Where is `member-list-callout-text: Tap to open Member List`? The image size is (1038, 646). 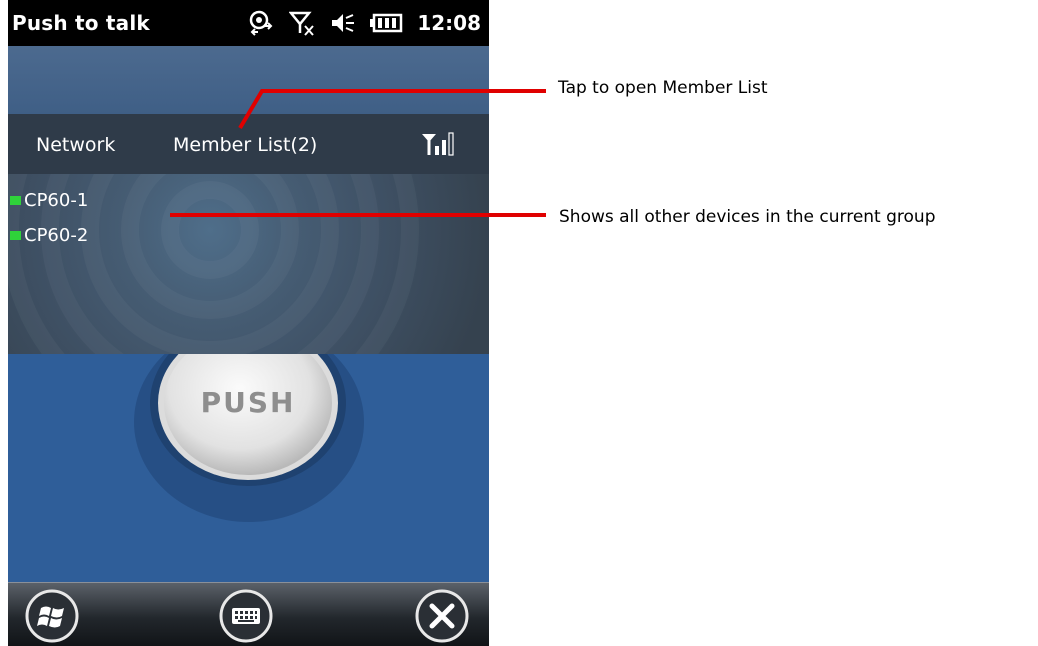 member-list-callout-text: Tap to open Member List is located at coordinates (663, 88).